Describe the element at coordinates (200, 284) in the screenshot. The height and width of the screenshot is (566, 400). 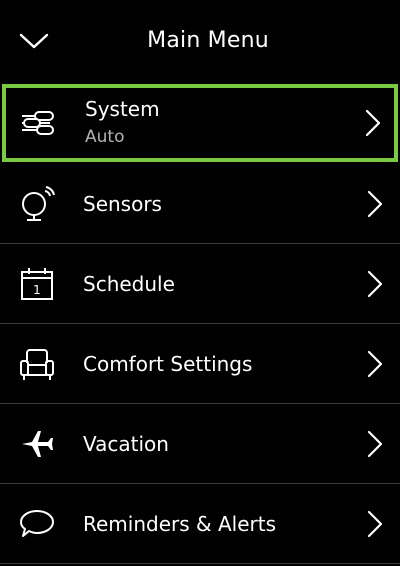
I see `menu-item-schedule: 1 Schedule` at that location.